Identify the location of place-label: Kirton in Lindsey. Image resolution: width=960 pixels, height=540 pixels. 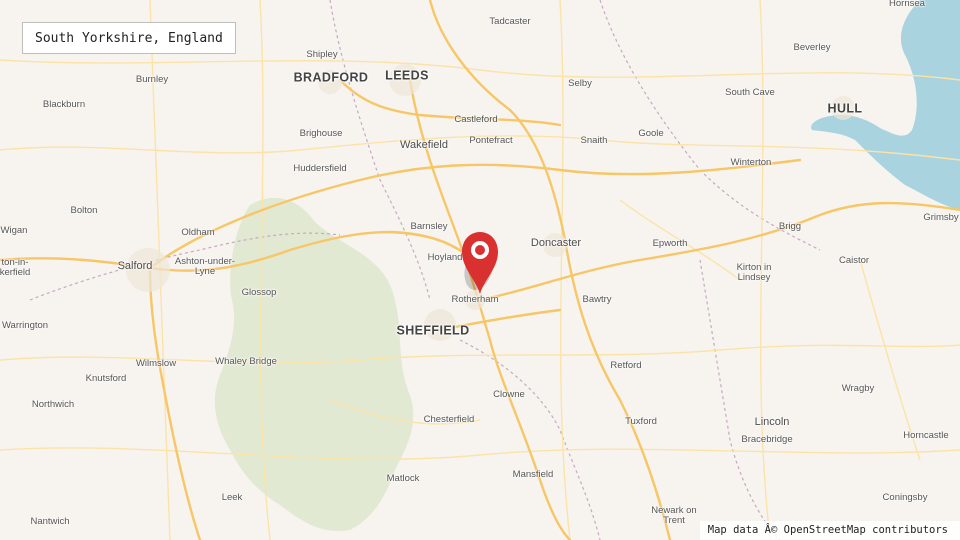
(754, 272).